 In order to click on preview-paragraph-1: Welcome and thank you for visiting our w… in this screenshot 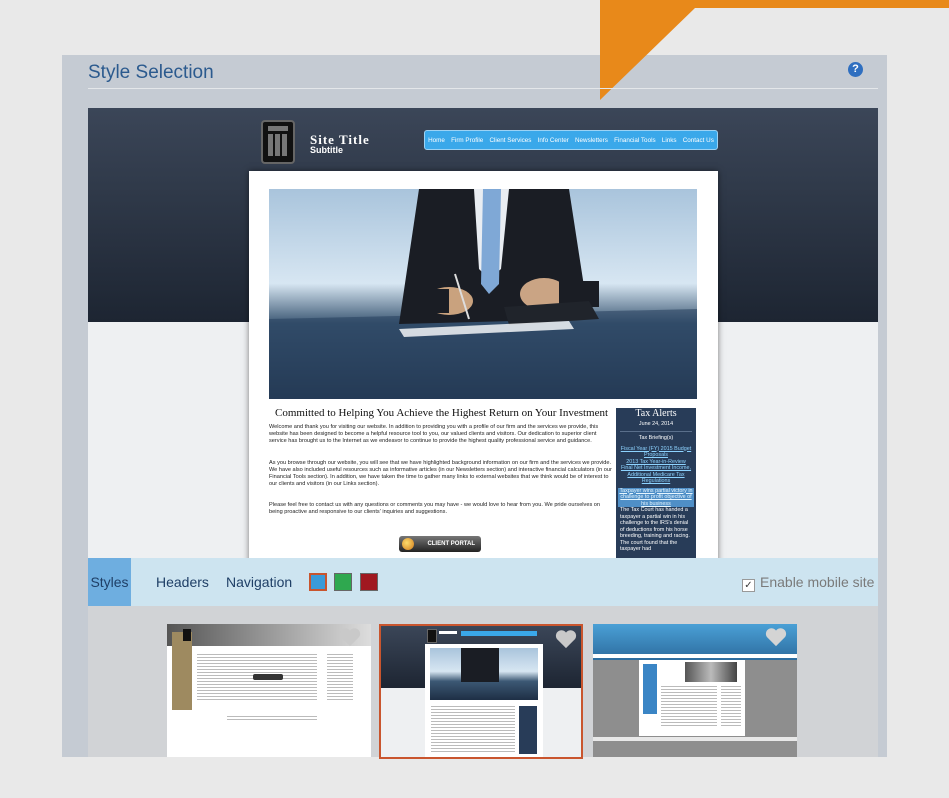, I will do `click(434, 434)`.